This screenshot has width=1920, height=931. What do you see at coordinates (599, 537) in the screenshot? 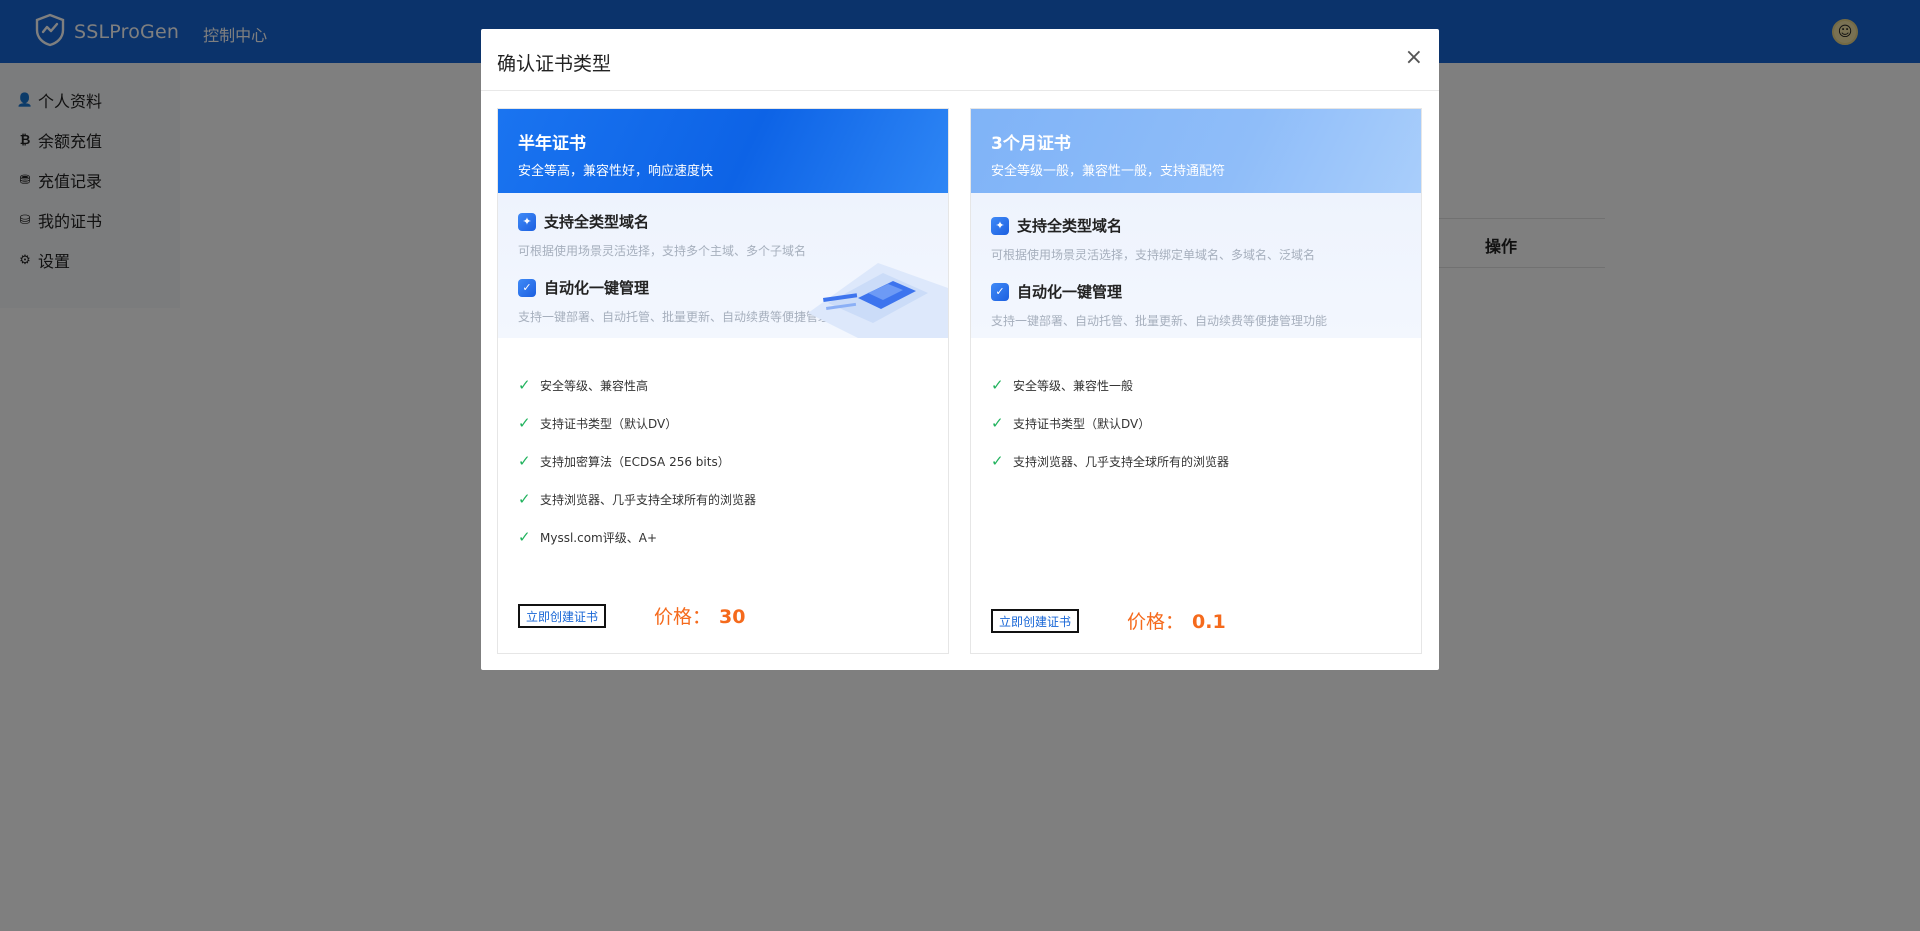
I see `list-item-text: Myssl.com评级、A+` at bounding box center [599, 537].